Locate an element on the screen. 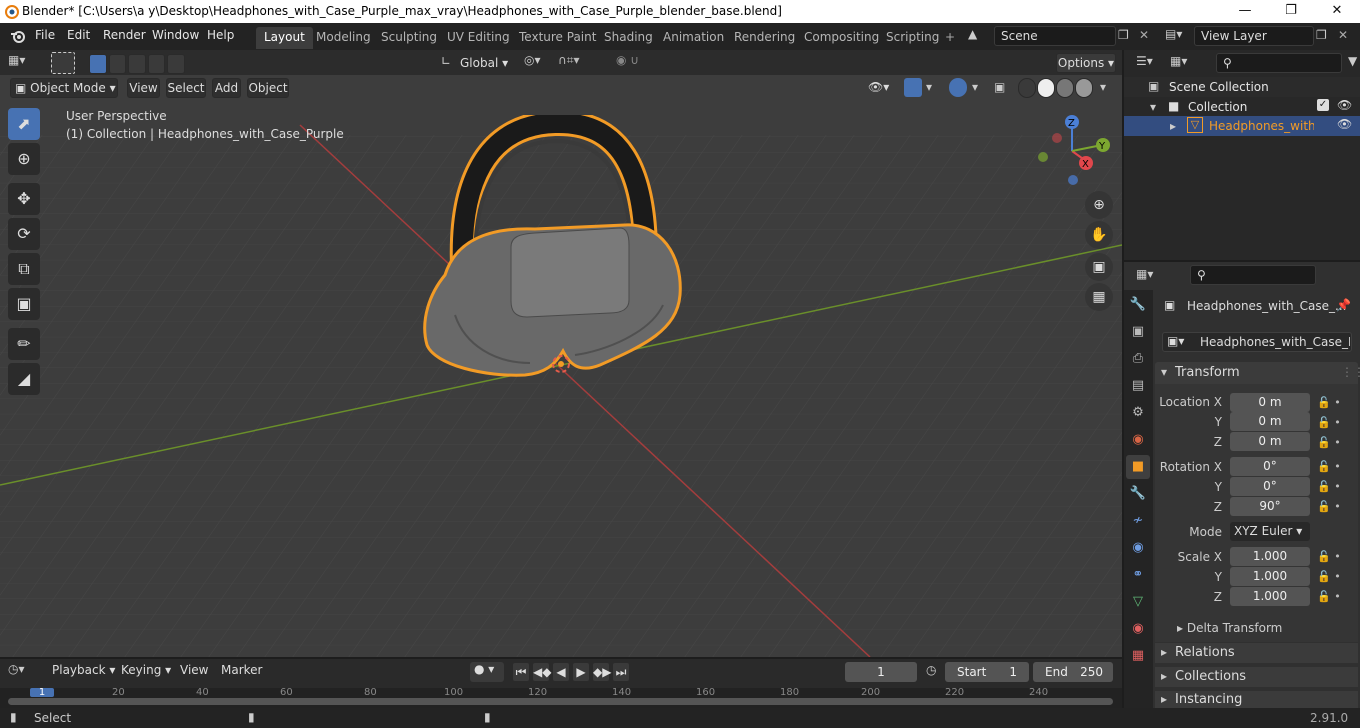  tab-compositing: Compositing is located at coordinates (841, 38).